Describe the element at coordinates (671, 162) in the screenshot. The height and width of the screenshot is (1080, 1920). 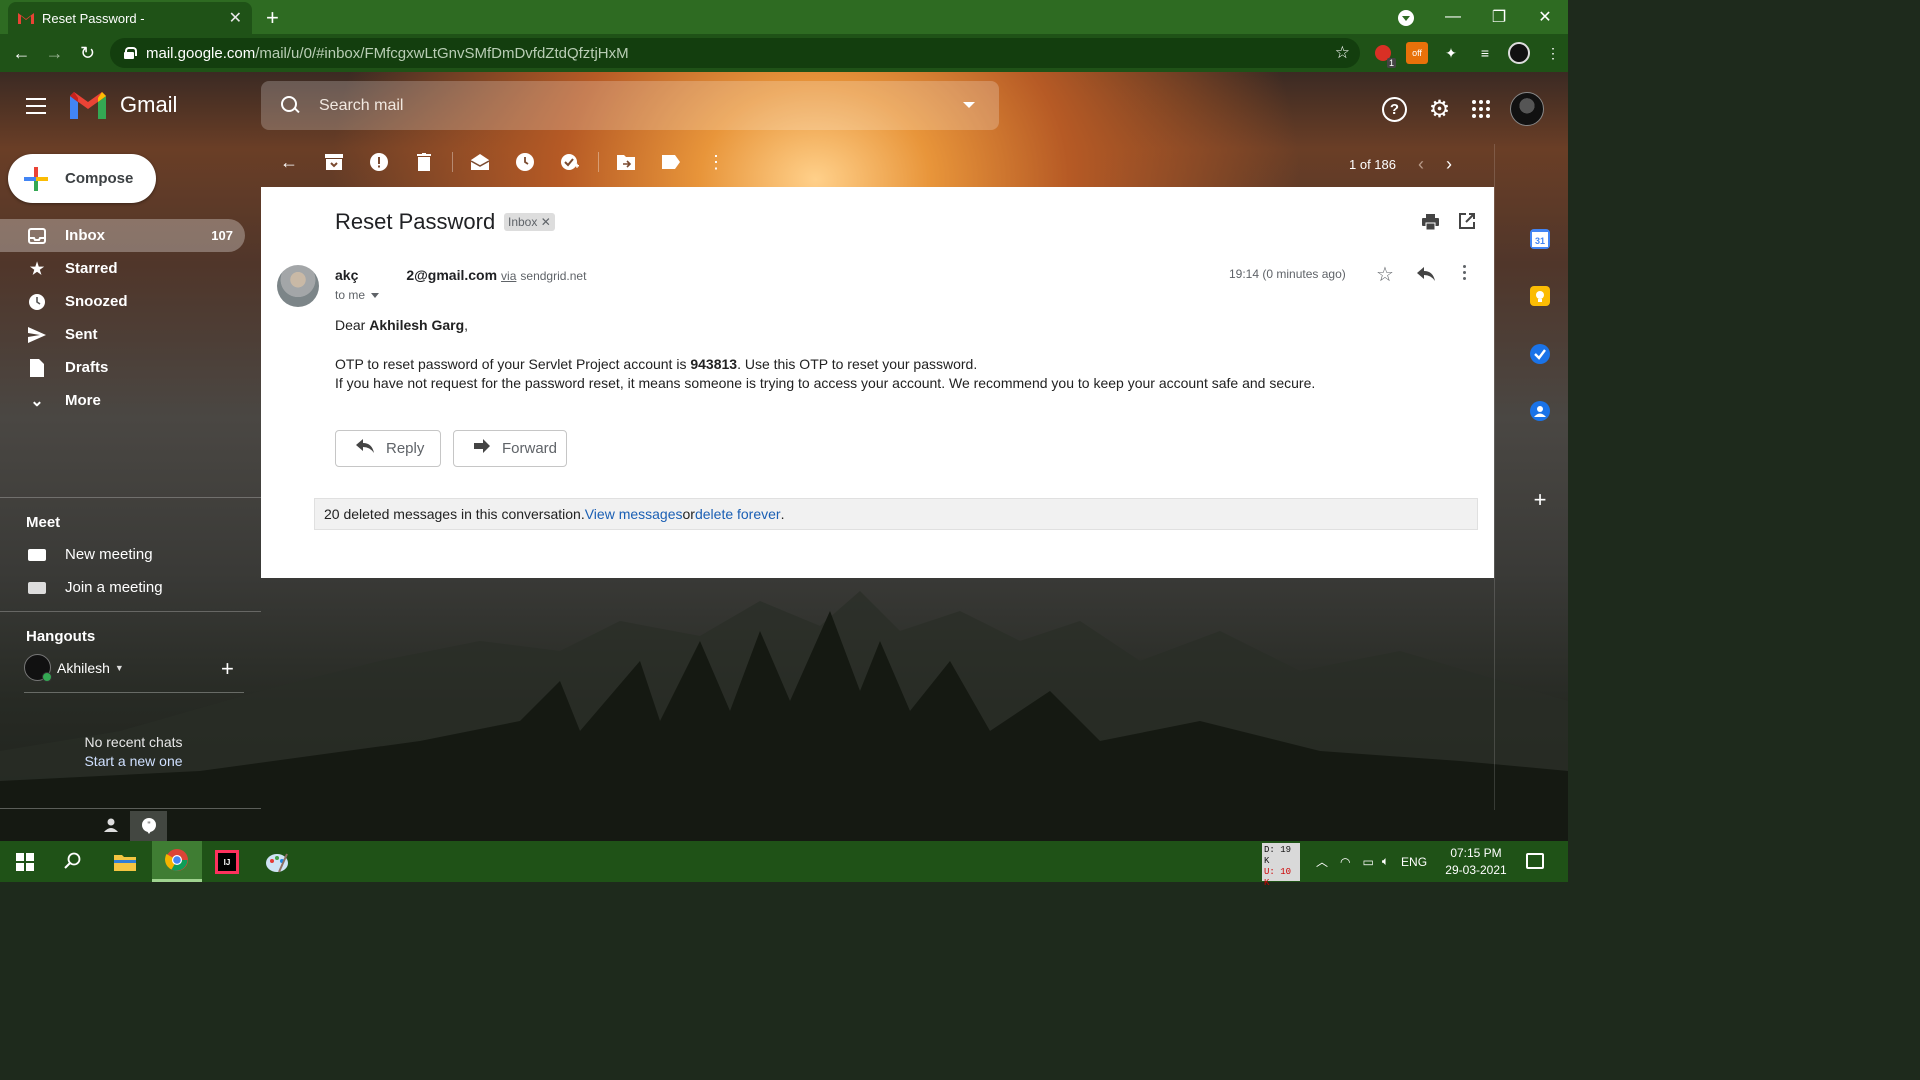
I see `label-tag-icon` at that location.